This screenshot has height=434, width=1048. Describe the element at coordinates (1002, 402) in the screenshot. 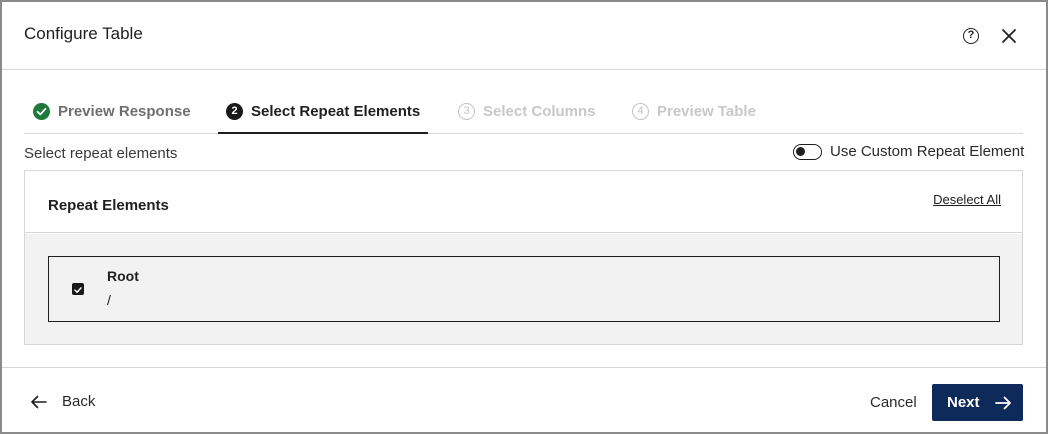

I see `arrow-right-icon` at that location.